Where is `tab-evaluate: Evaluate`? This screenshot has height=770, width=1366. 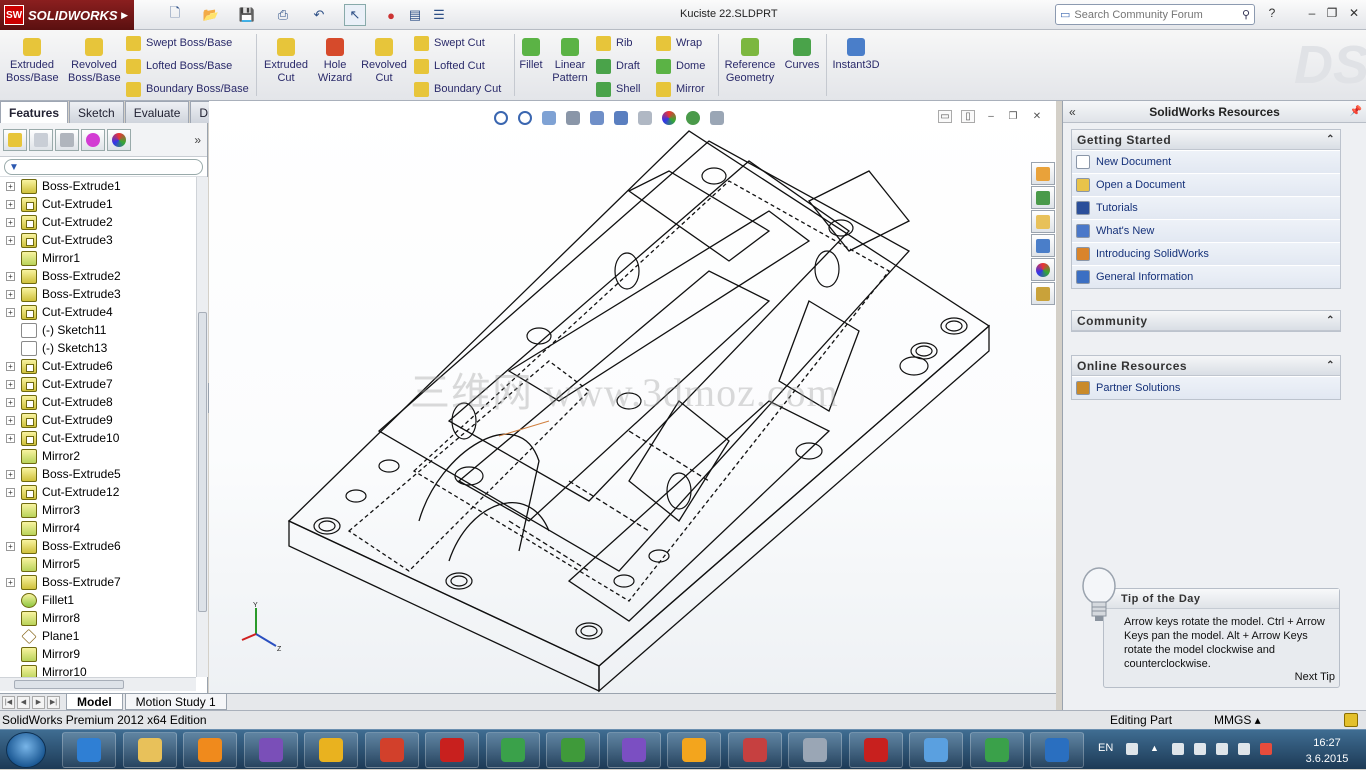 tab-evaluate: Evaluate is located at coordinates (157, 112).